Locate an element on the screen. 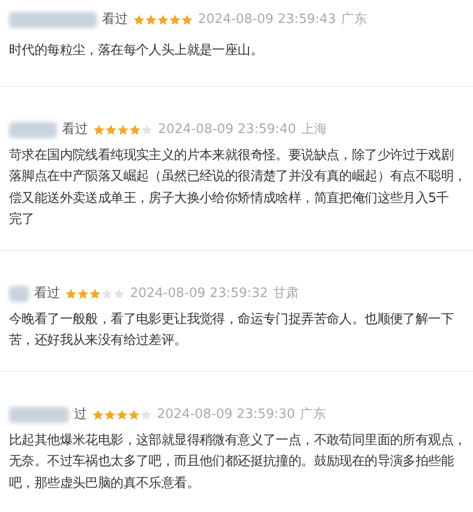 The image size is (473, 512). review-time: 2024-08-09 23:59:40 is located at coordinates (227, 129).